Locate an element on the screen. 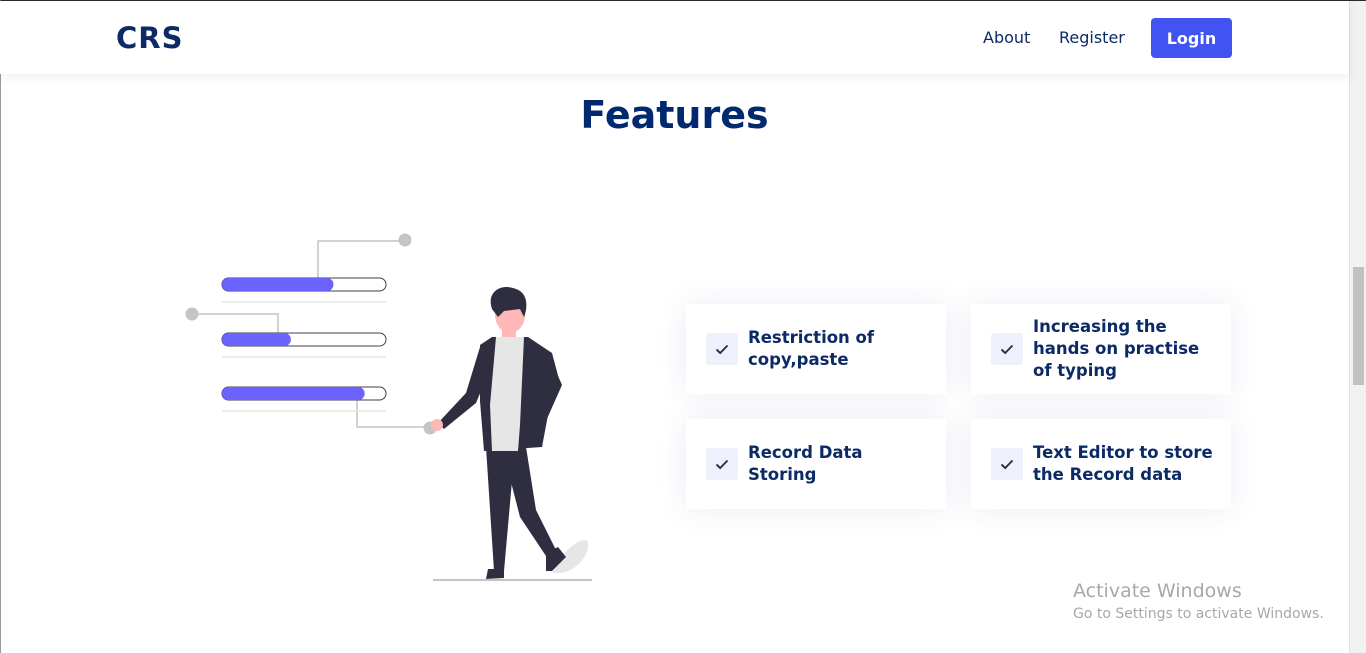 The width and height of the screenshot is (1366, 653). nav-link-about: About is located at coordinates (1006, 37).